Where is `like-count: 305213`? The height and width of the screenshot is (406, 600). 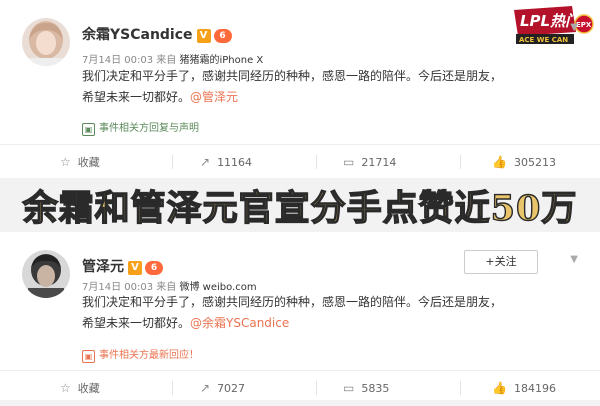 like-count: 305213 is located at coordinates (534, 162).